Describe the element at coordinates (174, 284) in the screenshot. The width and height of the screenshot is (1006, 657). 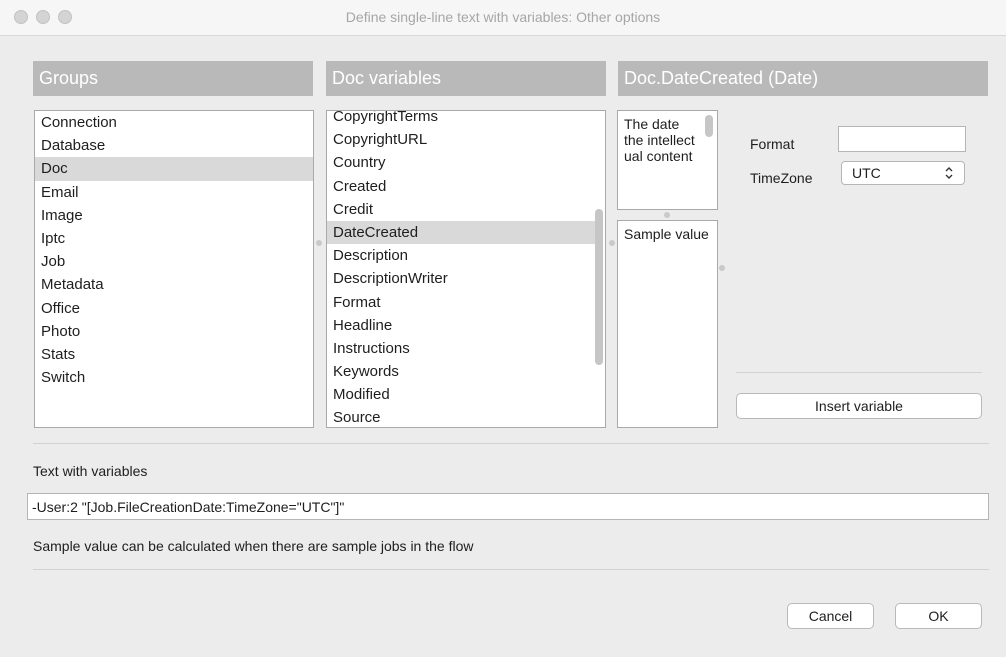
I see `group-list-item: Metadata` at that location.